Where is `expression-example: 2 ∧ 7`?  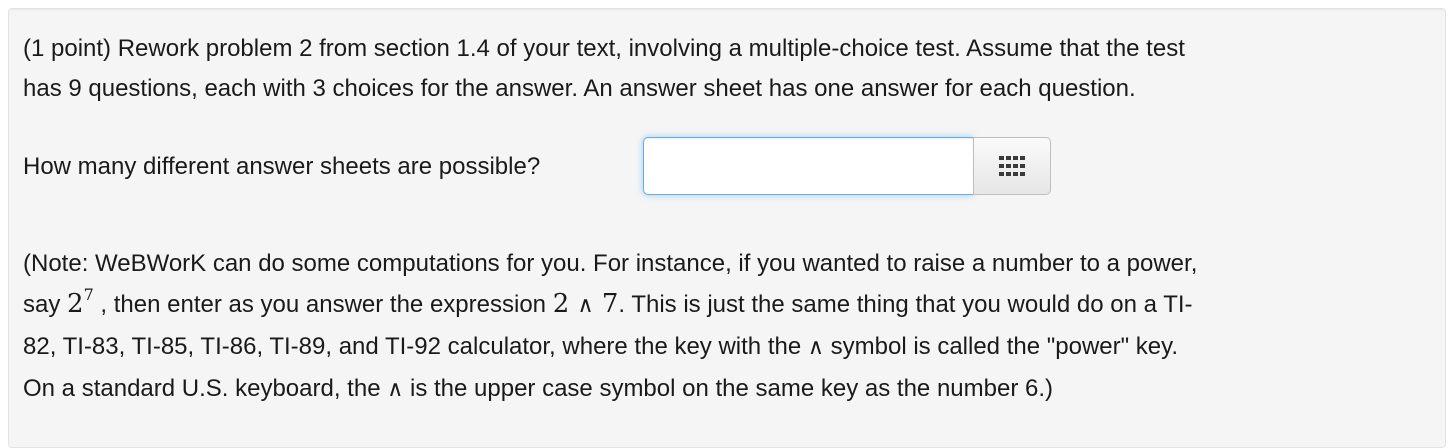
expression-example: 2 ∧ 7 is located at coordinates (586, 304).